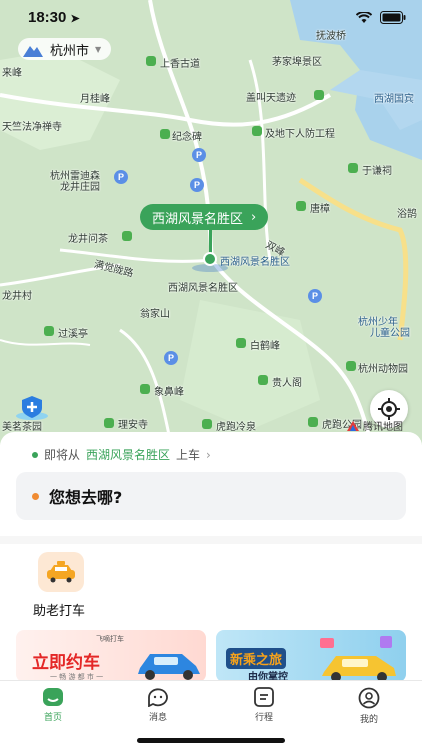  What do you see at coordinates (62, 455) in the screenshot?
I see `pickup-prefix: 即将从` at bounding box center [62, 455].